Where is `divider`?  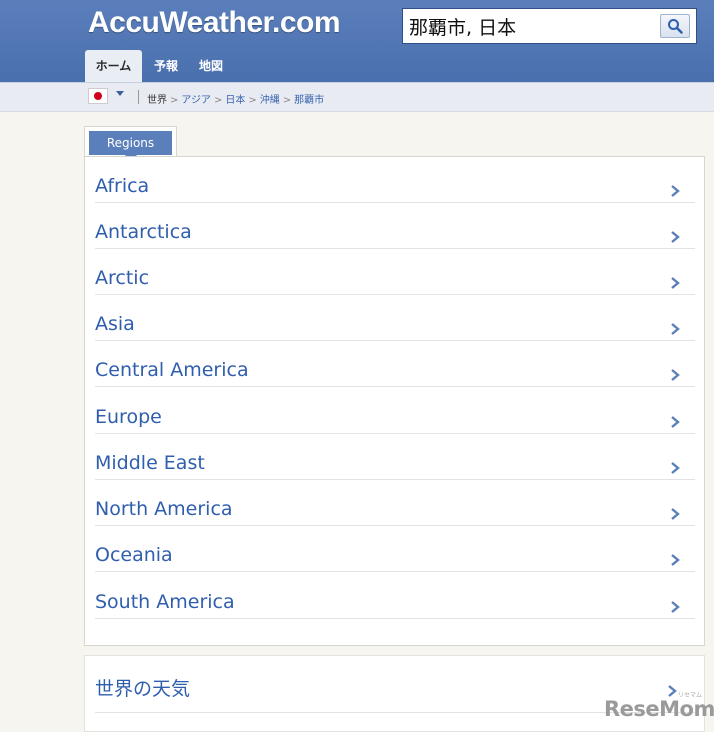
divider is located at coordinates (138, 97).